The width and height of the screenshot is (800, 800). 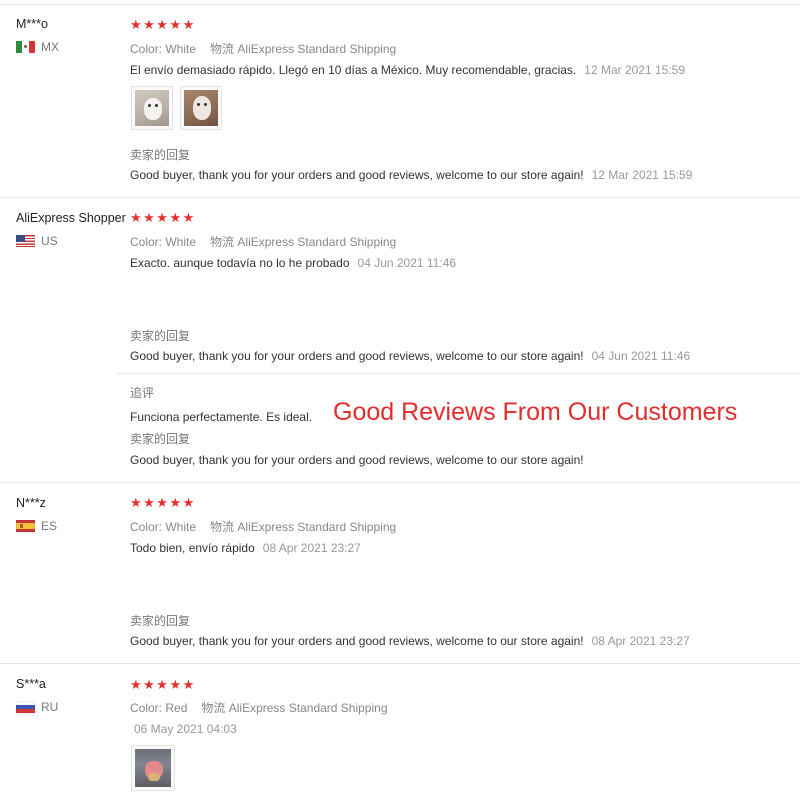 I want to click on review-date: 06 May 2021 04:03, so click(x=185, y=729).